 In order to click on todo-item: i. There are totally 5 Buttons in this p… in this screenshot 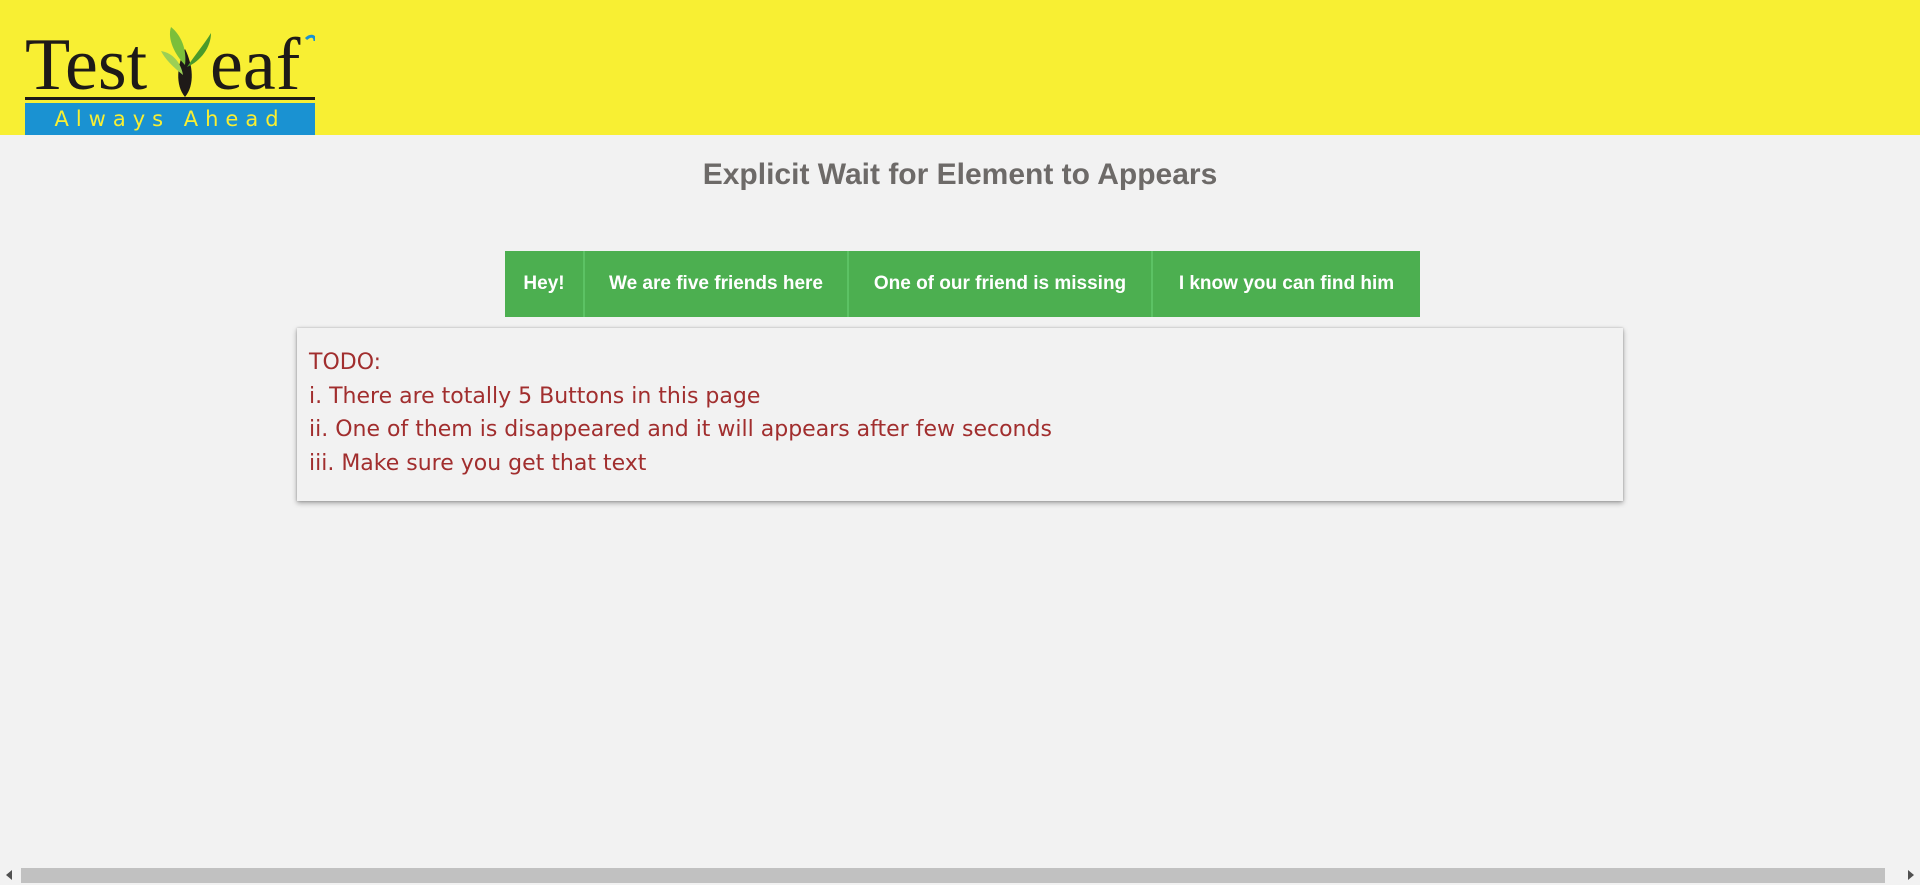, I will do `click(535, 396)`.